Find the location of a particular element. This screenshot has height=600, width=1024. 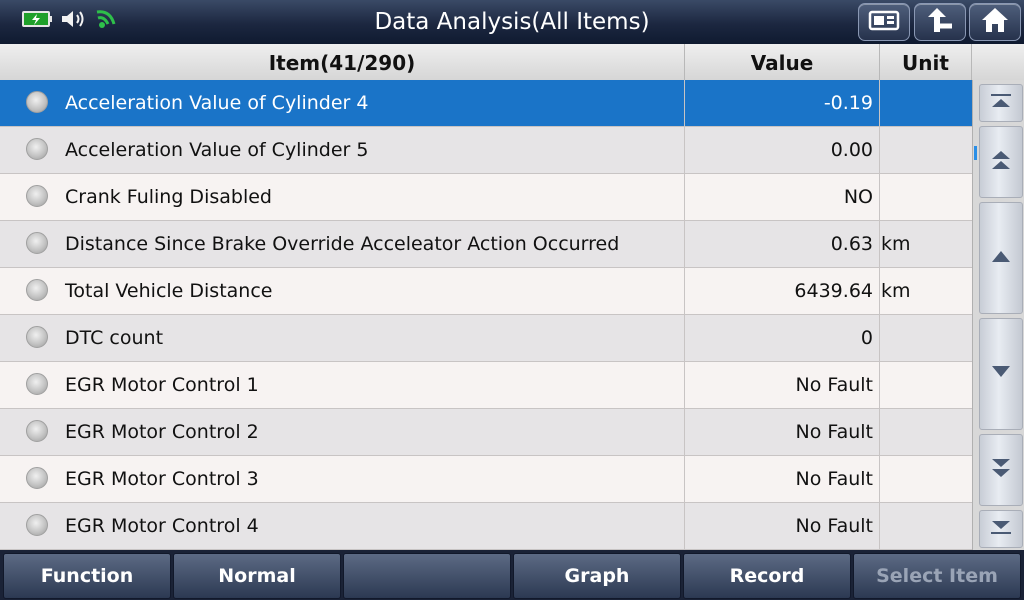

home-button is located at coordinates (995, 22).